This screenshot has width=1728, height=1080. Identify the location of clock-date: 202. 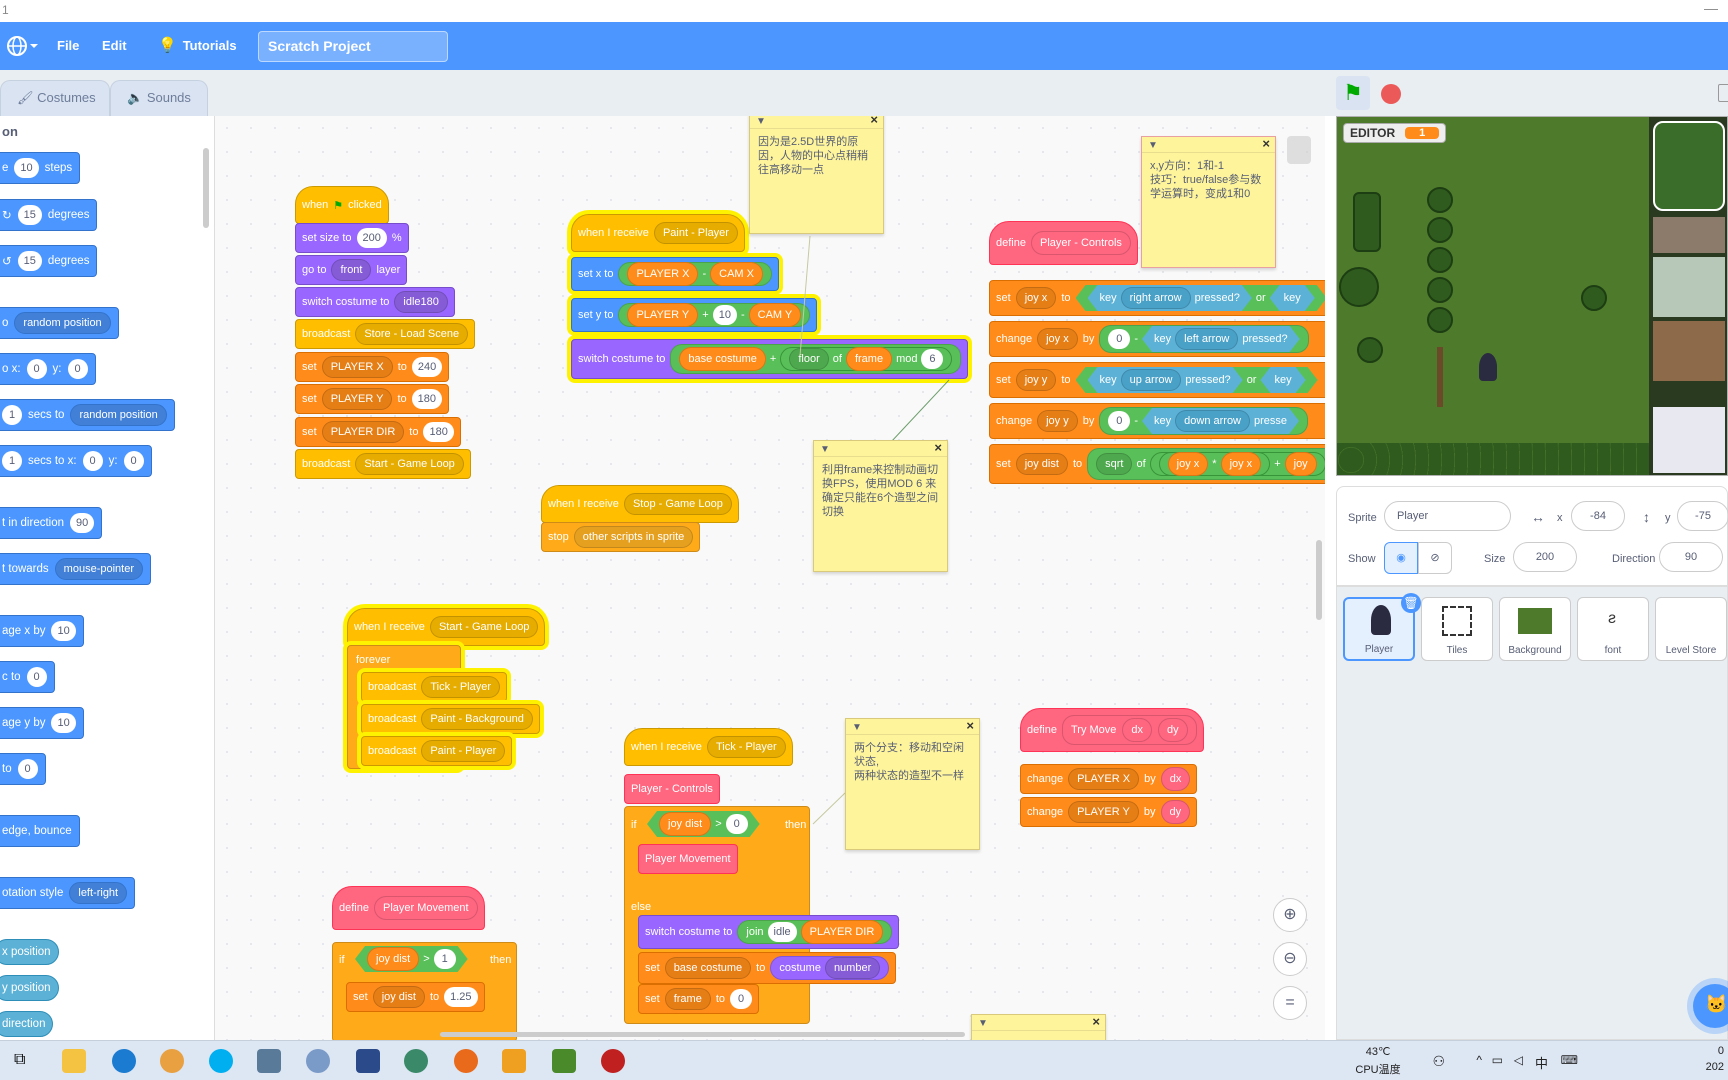
(1715, 1067).